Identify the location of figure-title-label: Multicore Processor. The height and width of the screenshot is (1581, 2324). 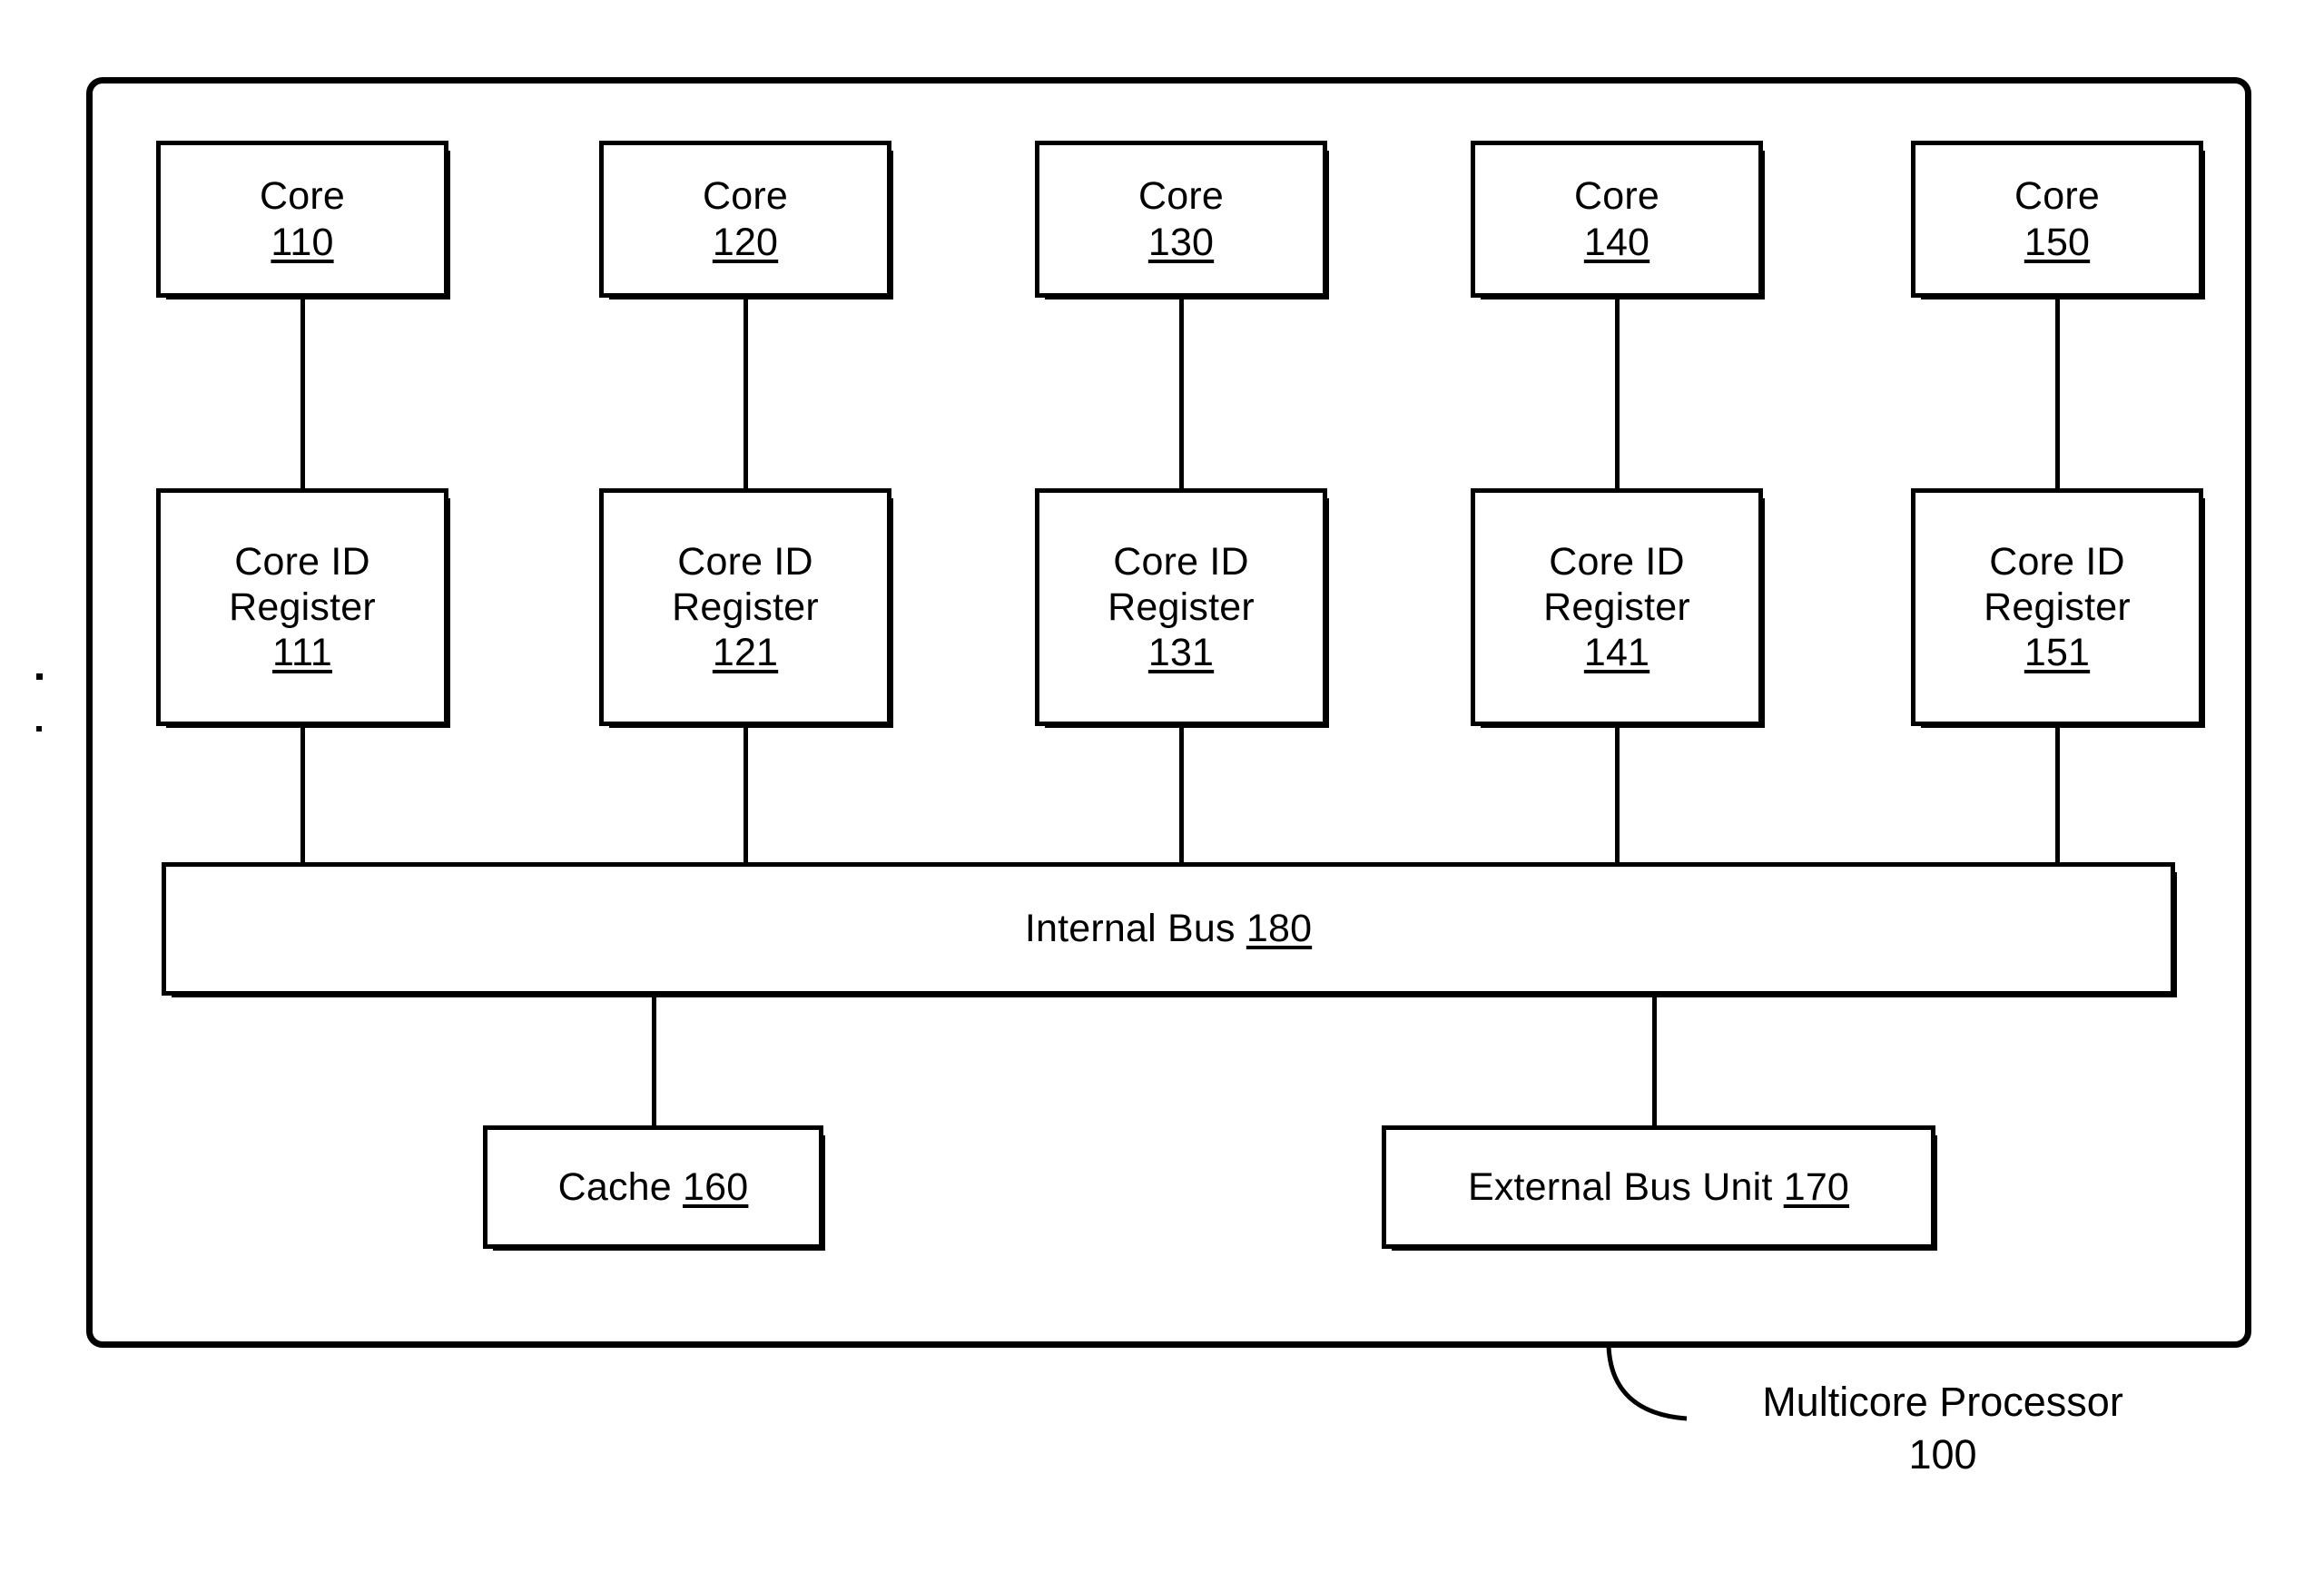
(1942, 1402).